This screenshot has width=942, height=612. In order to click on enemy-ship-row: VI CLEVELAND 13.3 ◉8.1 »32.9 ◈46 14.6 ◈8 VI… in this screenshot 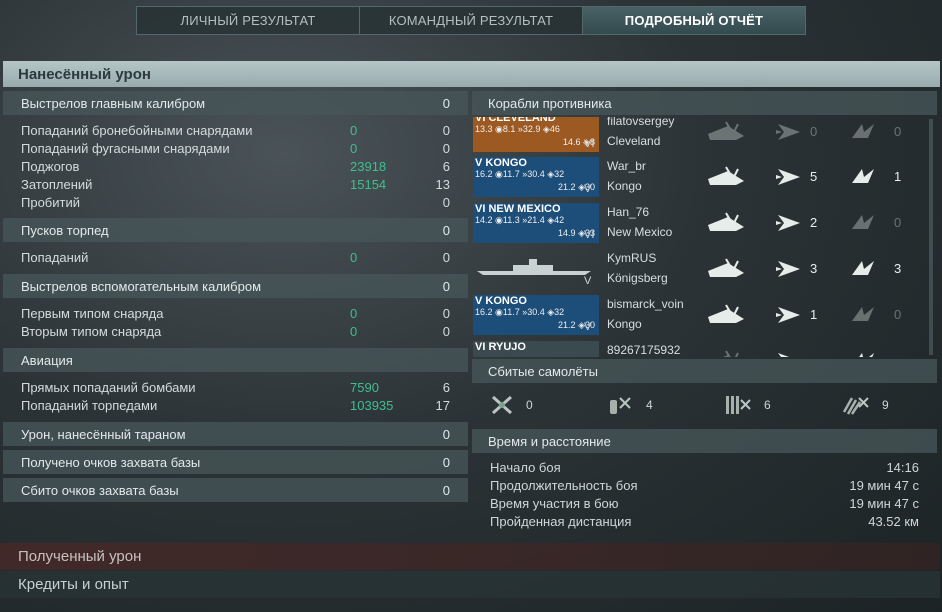, I will do `click(700, 137)`.